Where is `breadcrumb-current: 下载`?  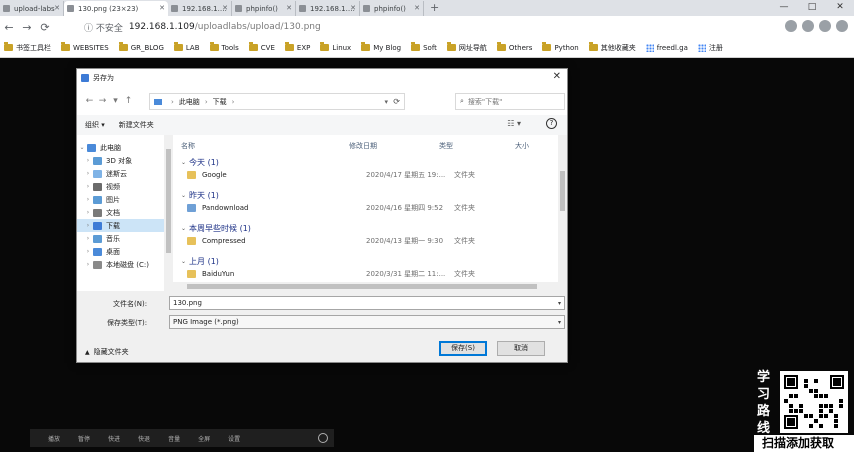
breadcrumb-current: 下载 is located at coordinates (220, 102).